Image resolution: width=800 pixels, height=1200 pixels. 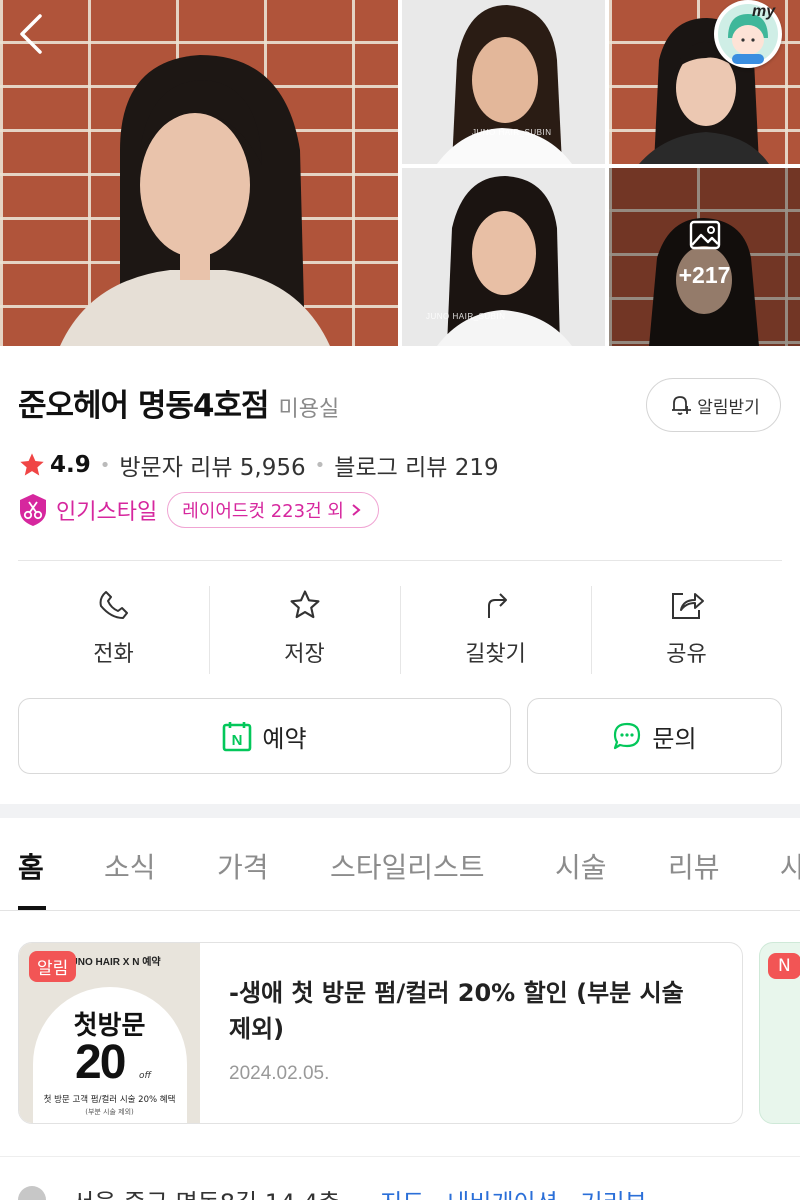 I want to click on chat-bubble-icon, so click(x=627, y=736).